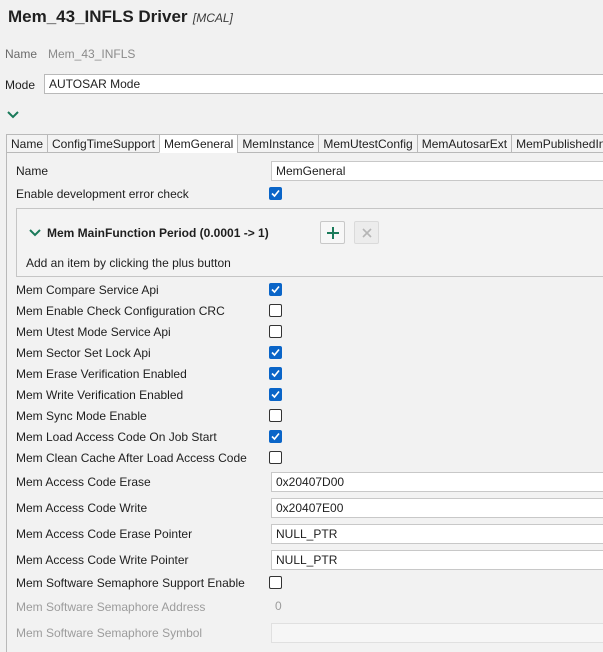 This screenshot has height=652, width=603. Describe the element at coordinates (27, 143) in the screenshot. I see `tab-name: Name` at that location.